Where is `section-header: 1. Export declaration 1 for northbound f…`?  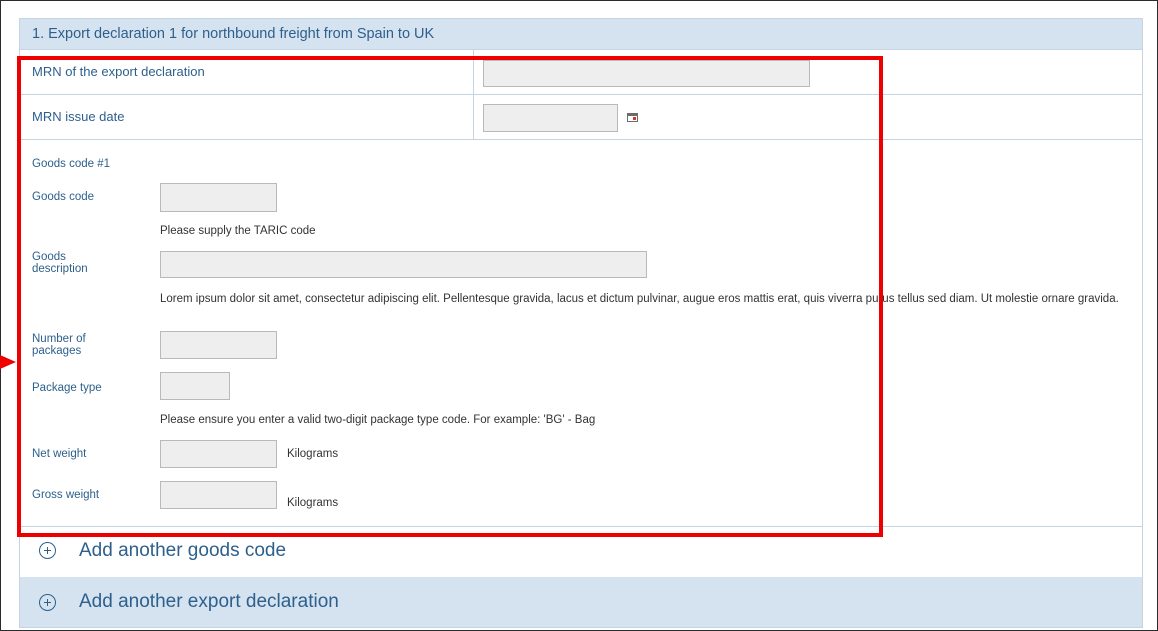 section-header: 1. Export declaration 1 for northbound f… is located at coordinates (581, 34).